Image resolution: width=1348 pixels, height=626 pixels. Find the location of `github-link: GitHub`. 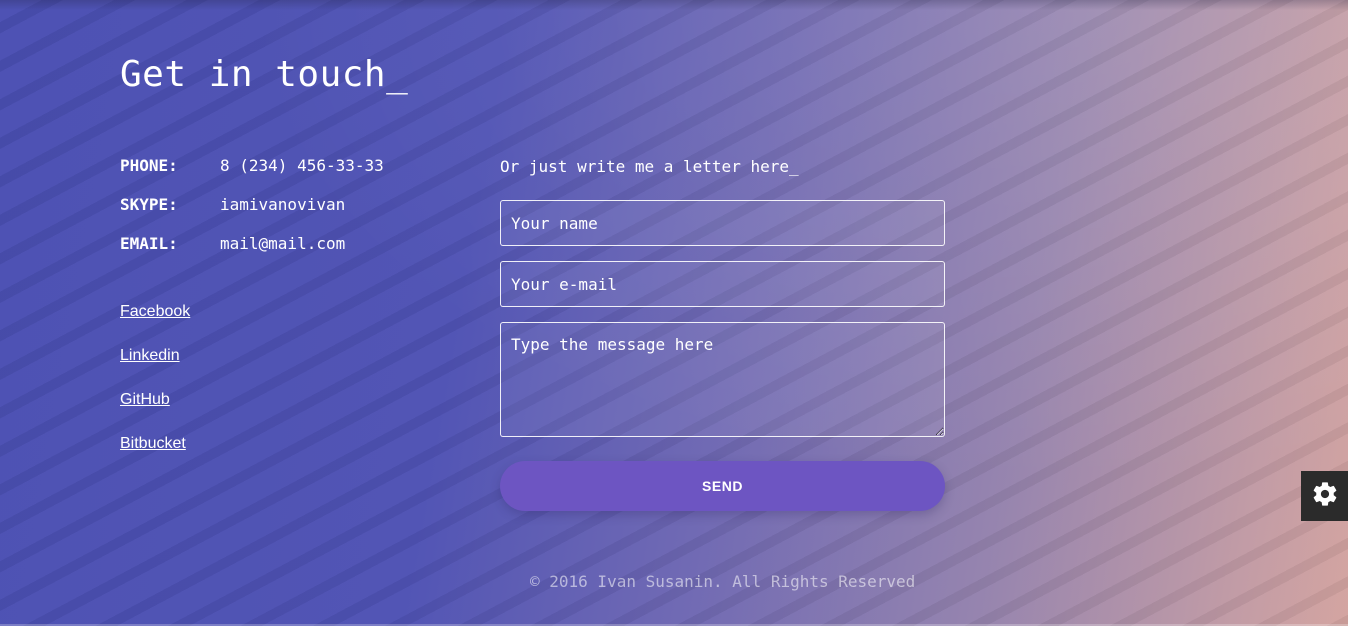

github-link: GitHub is located at coordinates (155, 413).